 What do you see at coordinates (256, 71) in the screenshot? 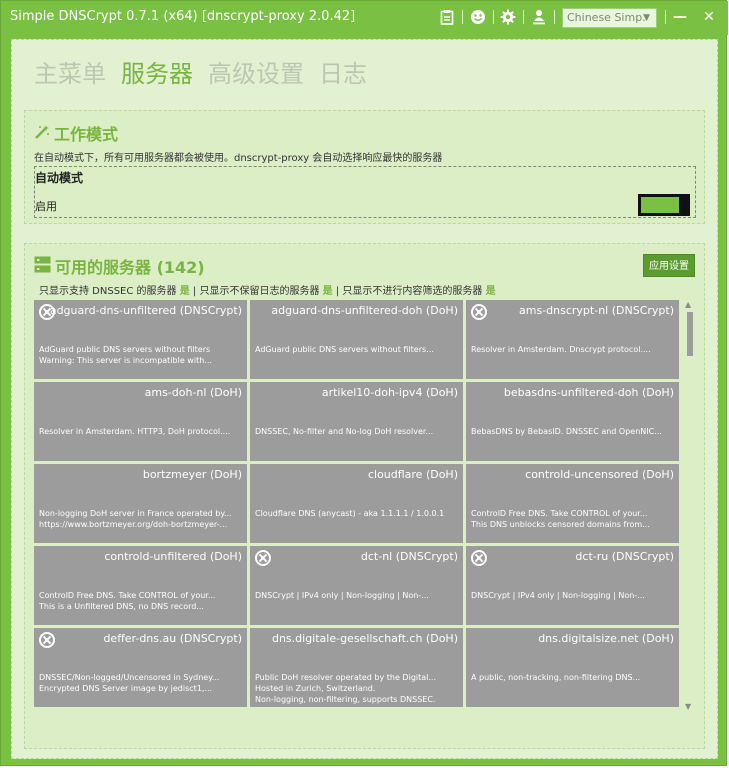
I see `tab-advanced-settings: 高级设置` at bounding box center [256, 71].